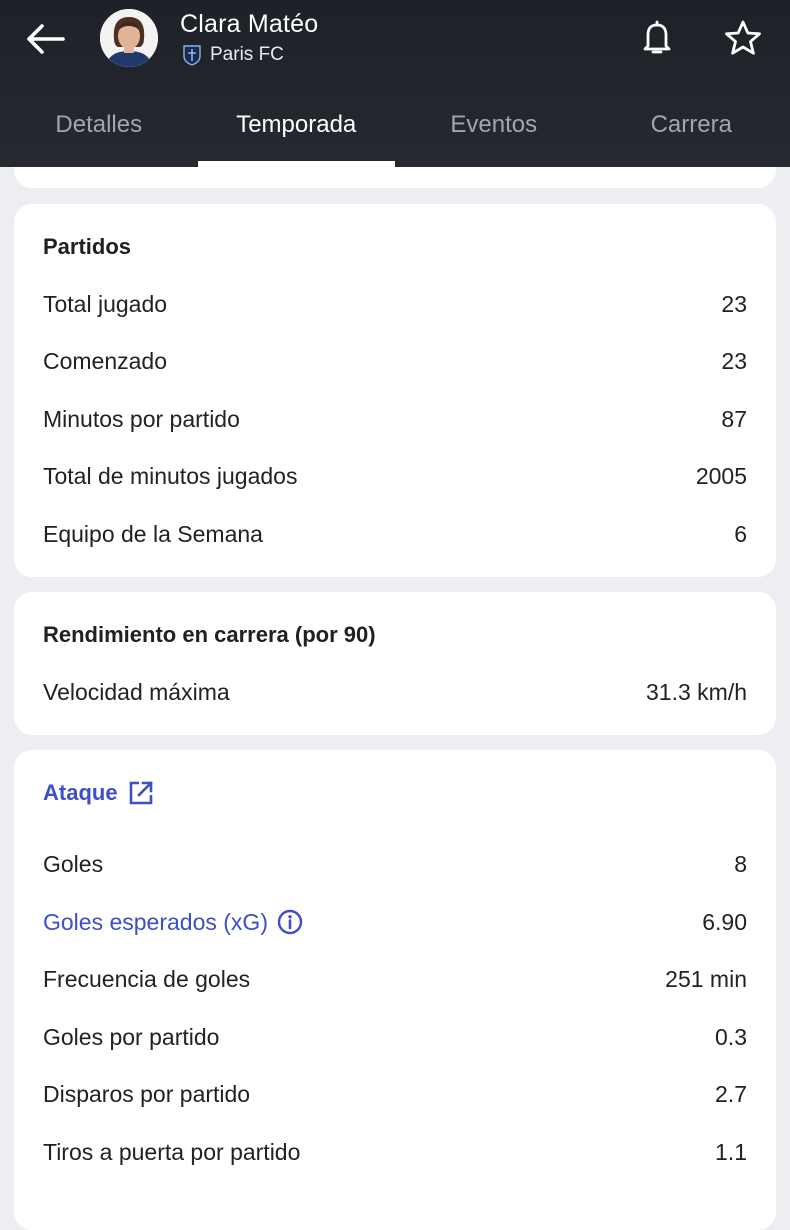 Image resolution: width=790 pixels, height=1230 pixels. What do you see at coordinates (171, 1152) in the screenshot?
I see `stat-label: Tiros a puerta por partido` at bounding box center [171, 1152].